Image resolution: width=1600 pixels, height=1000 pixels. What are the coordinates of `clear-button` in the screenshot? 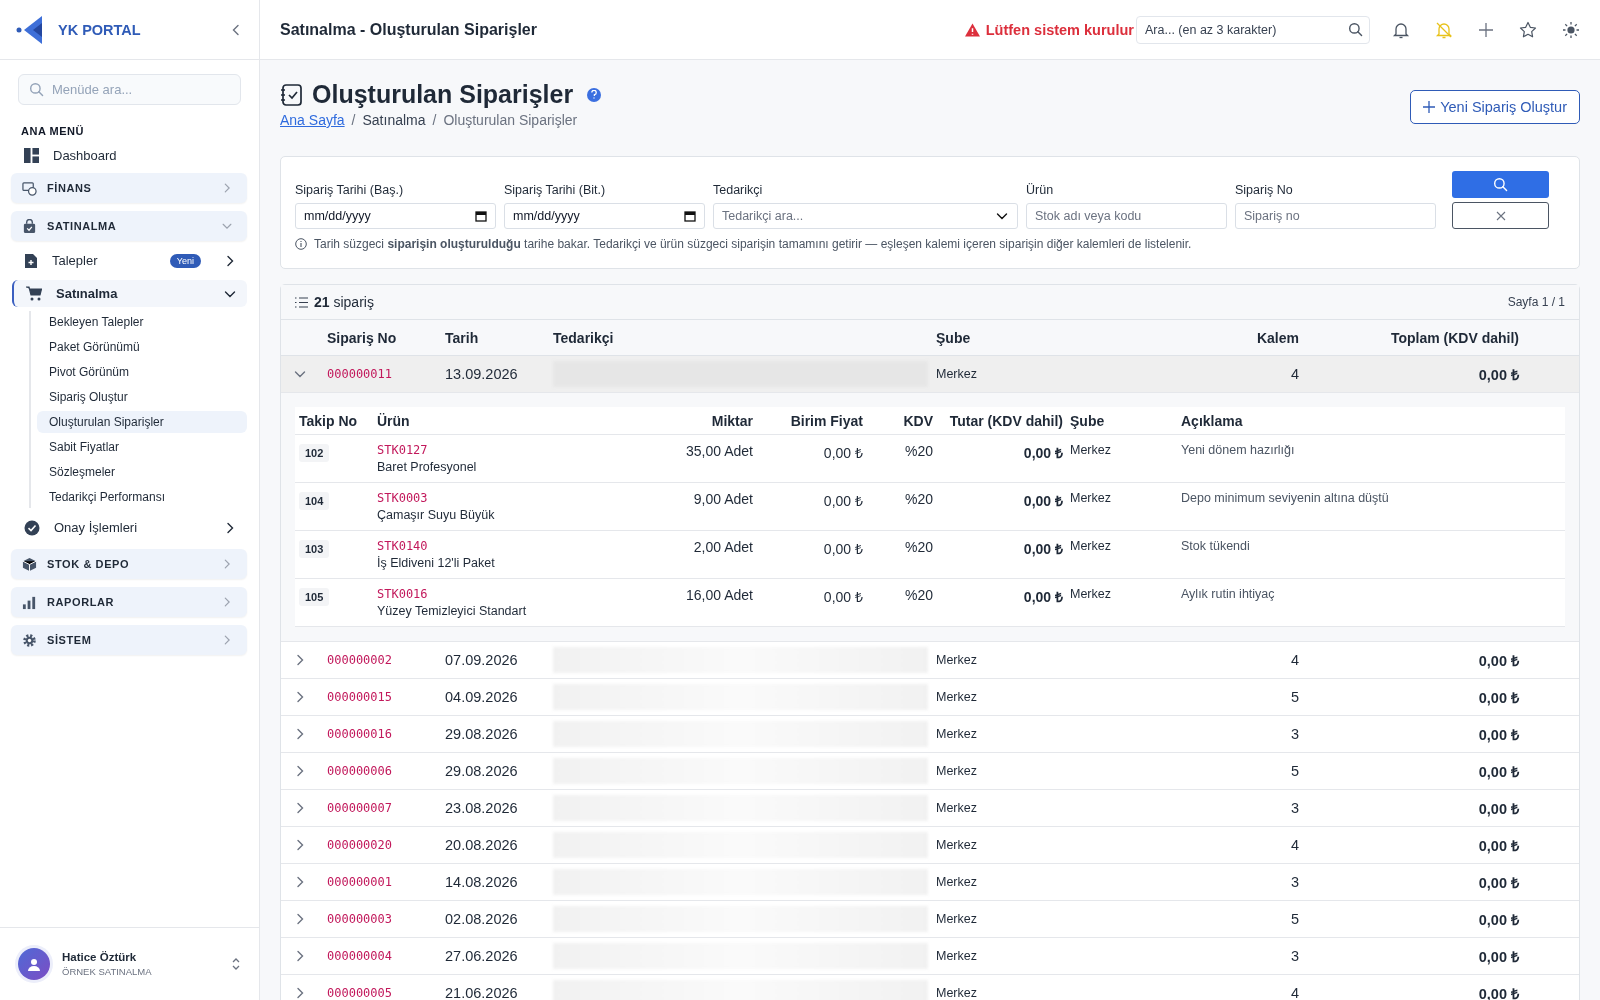 It's located at (1500, 215).